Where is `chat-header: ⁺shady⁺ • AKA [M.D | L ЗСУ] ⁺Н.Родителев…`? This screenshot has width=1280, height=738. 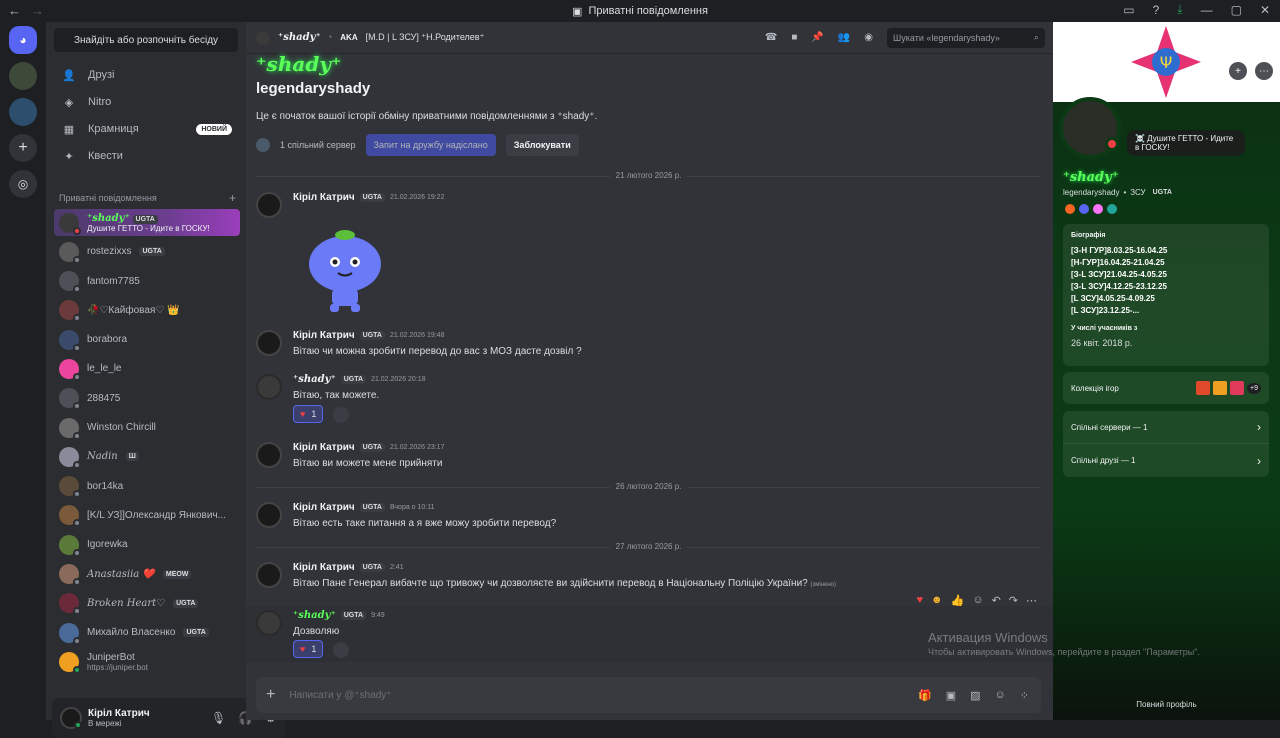 chat-header: ⁺shady⁺ • AKA [M.D | L ЗСУ] ⁺Н.Родителев… is located at coordinates (649, 38).